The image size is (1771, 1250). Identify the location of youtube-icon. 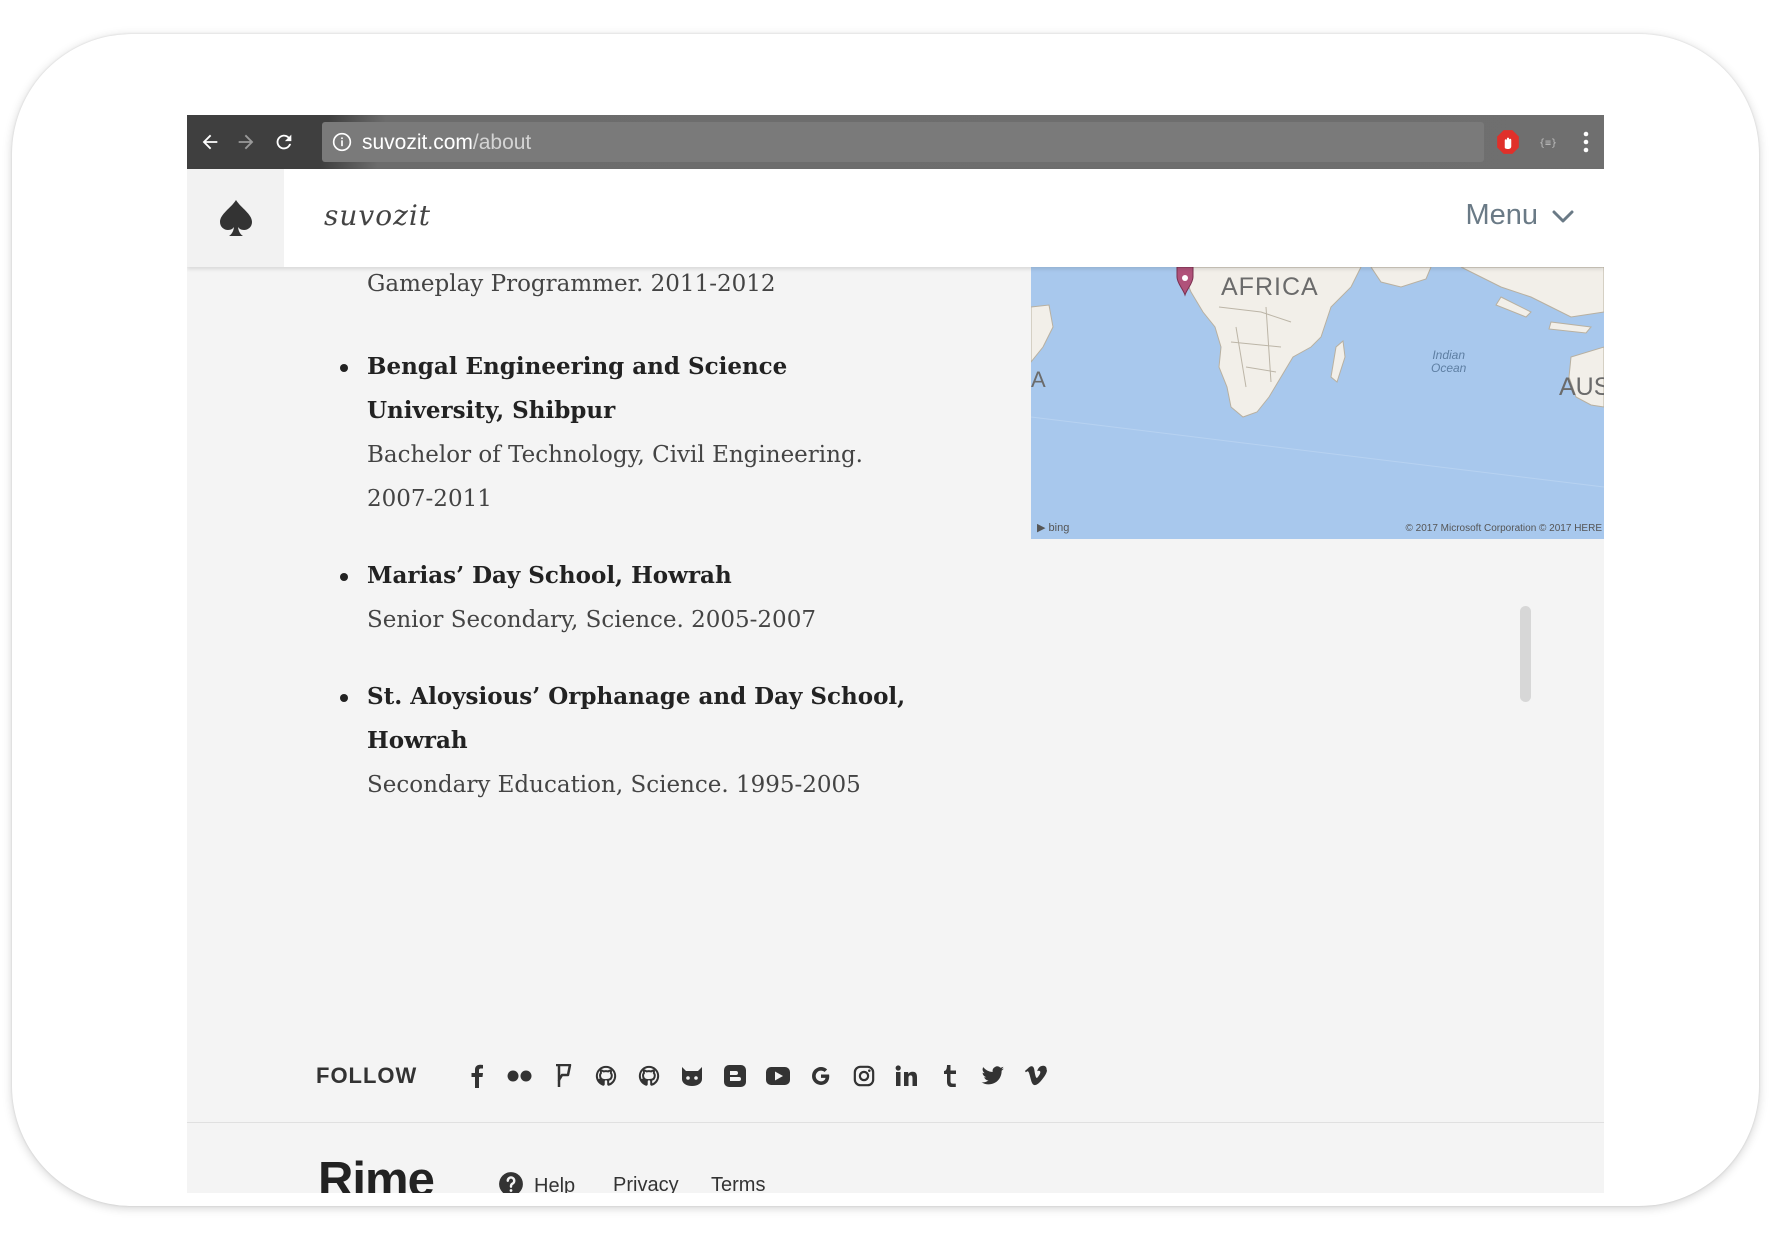
(777, 1076).